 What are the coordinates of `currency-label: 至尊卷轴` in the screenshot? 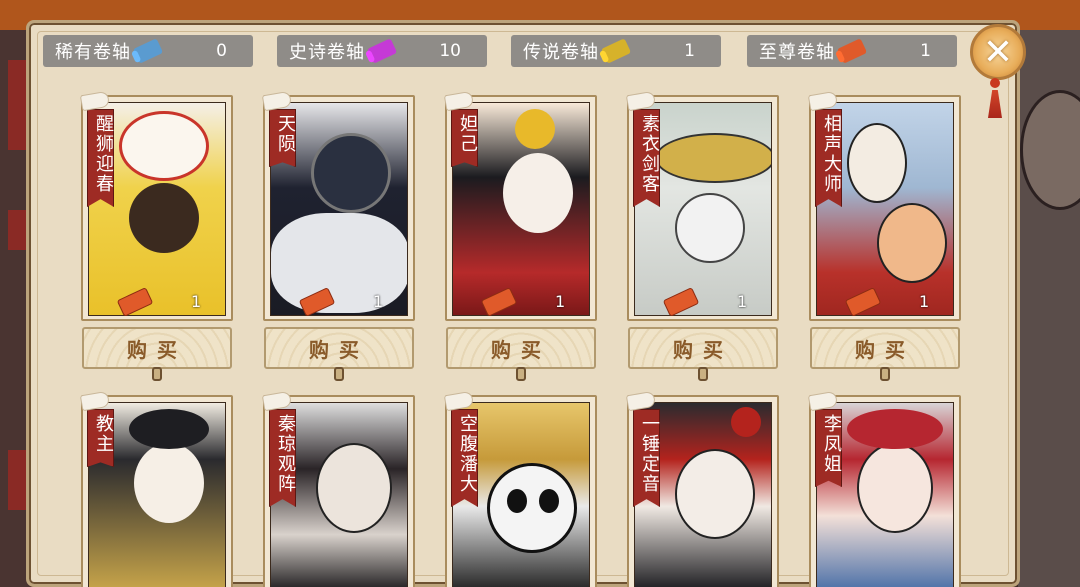 It's located at (797, 52).